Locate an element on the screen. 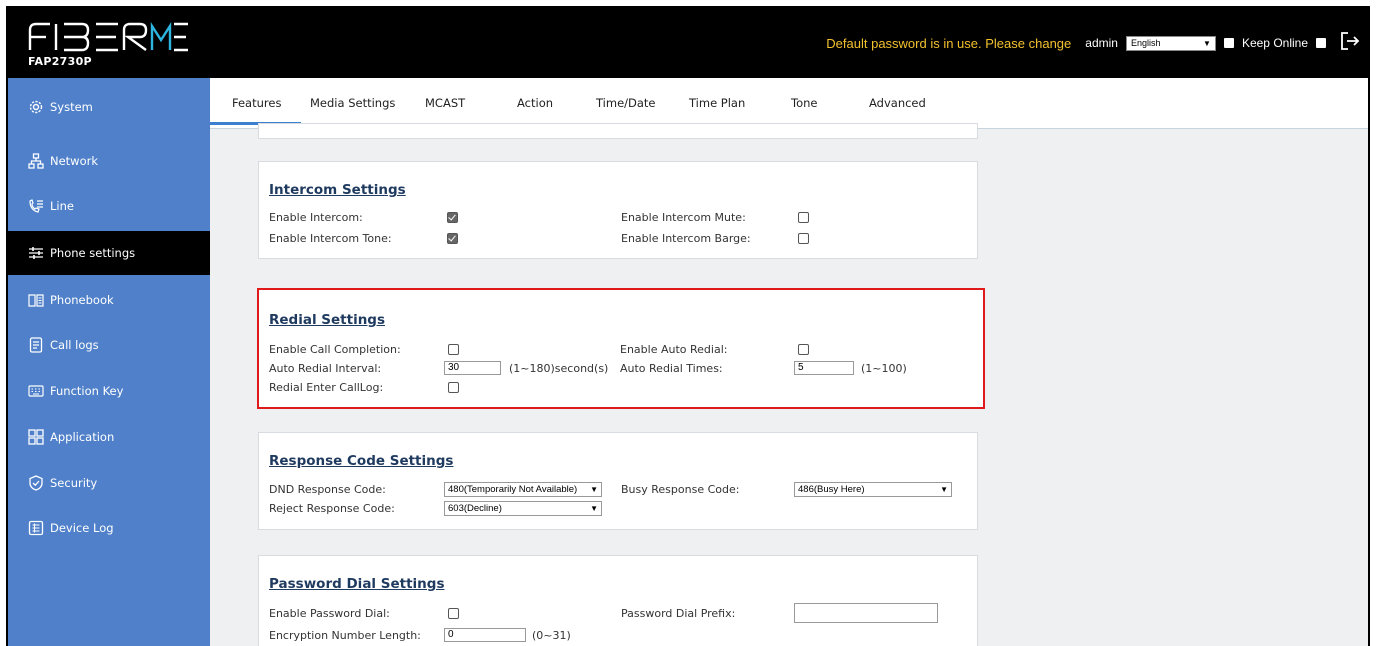 Image resolution: width=1377 pixels, height=646 pixels. keep-online-label: Keep Online is located at coordinates (1274, 43).